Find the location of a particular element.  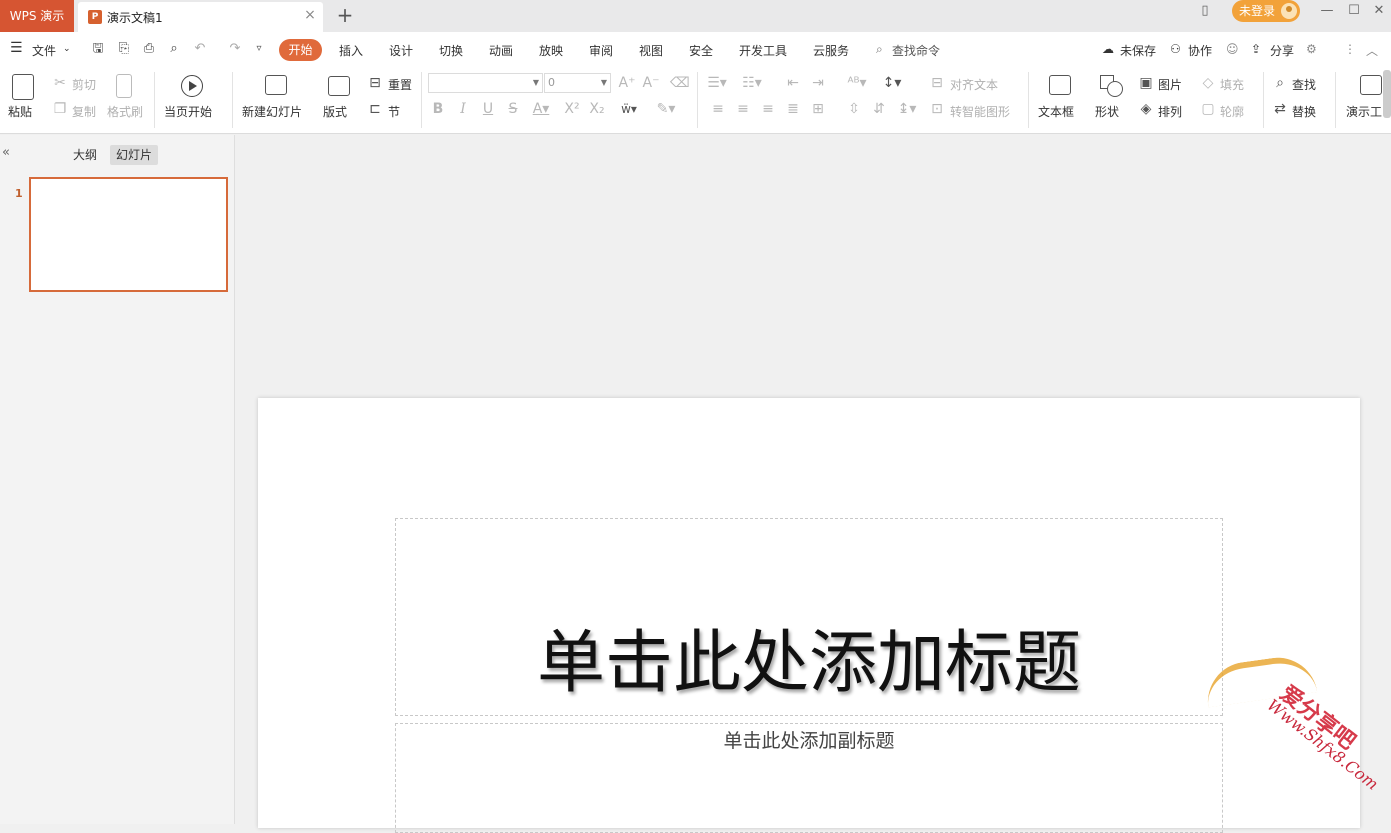

align-right-icon: ≡ is located at coordinates (768, 109).